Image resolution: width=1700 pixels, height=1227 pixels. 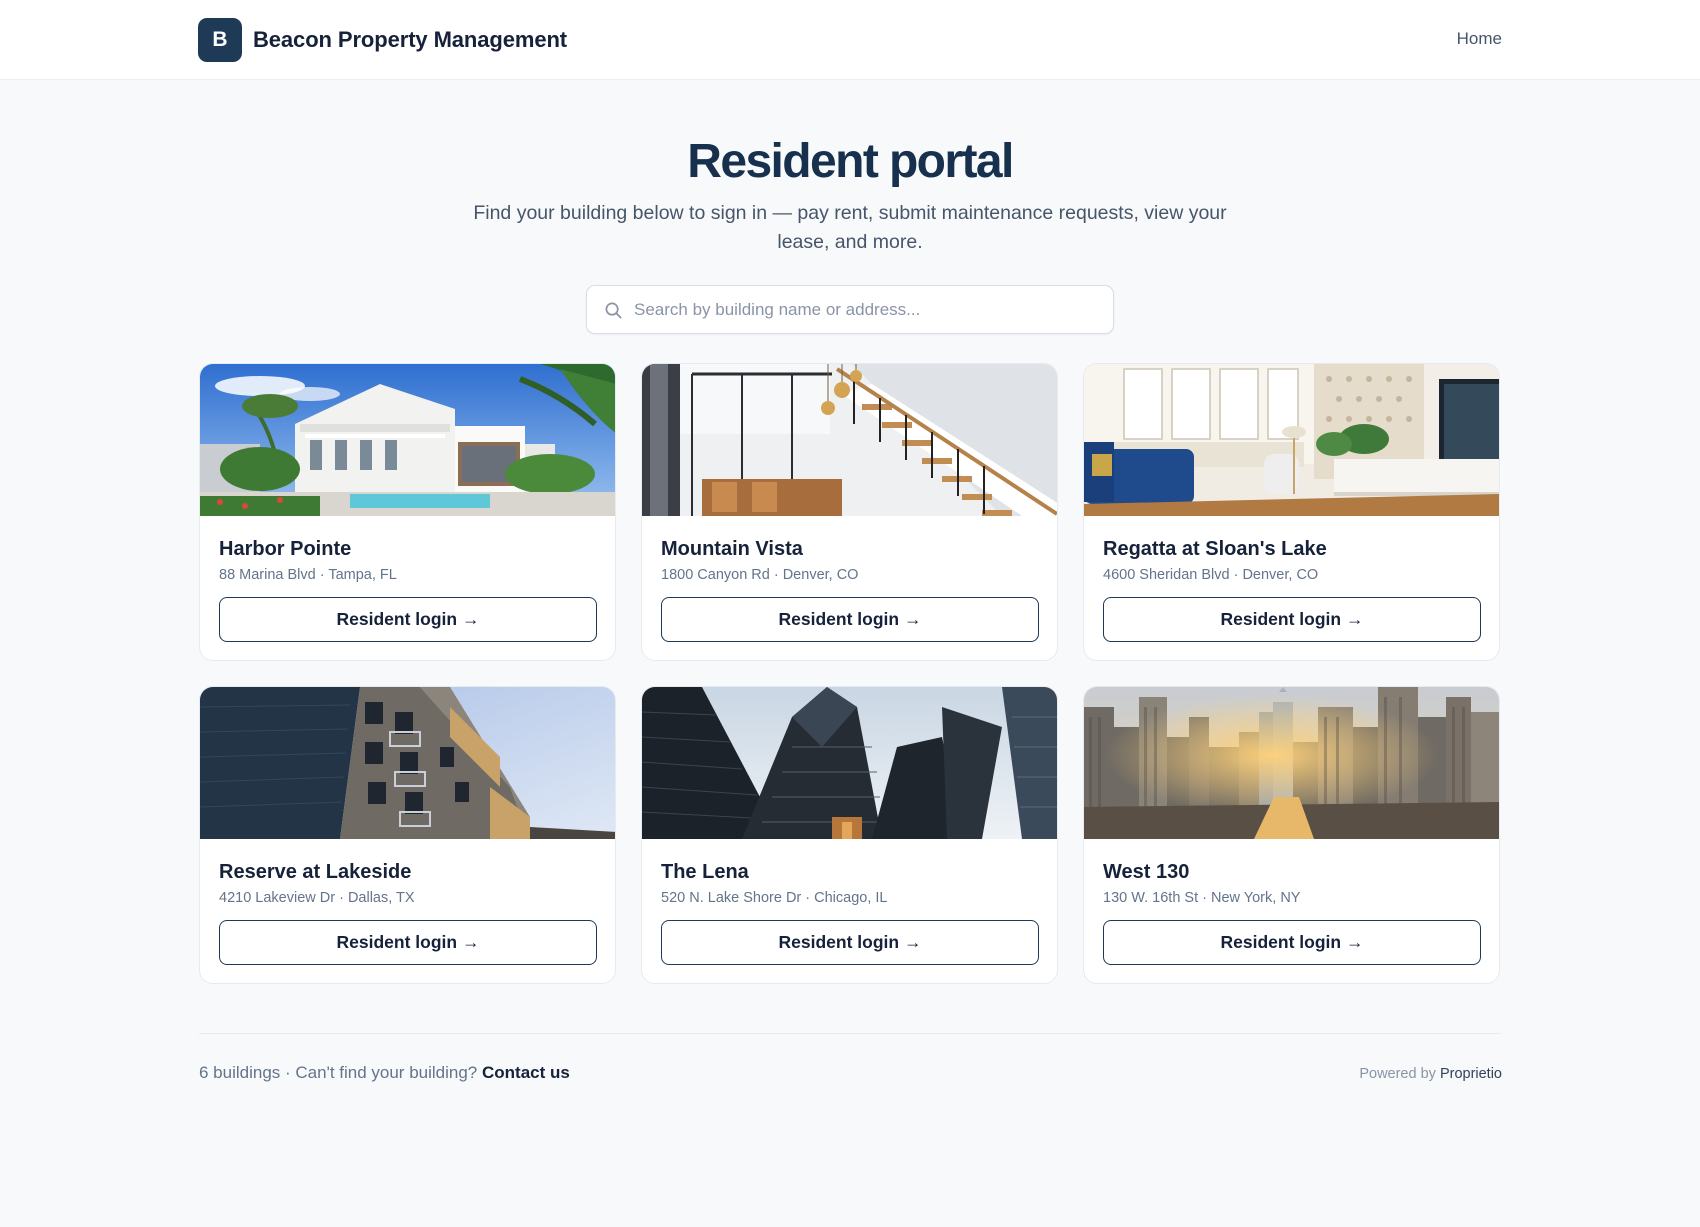 I want to click on proprietio-link: Proprietio, so click(x=1471, y=1074).